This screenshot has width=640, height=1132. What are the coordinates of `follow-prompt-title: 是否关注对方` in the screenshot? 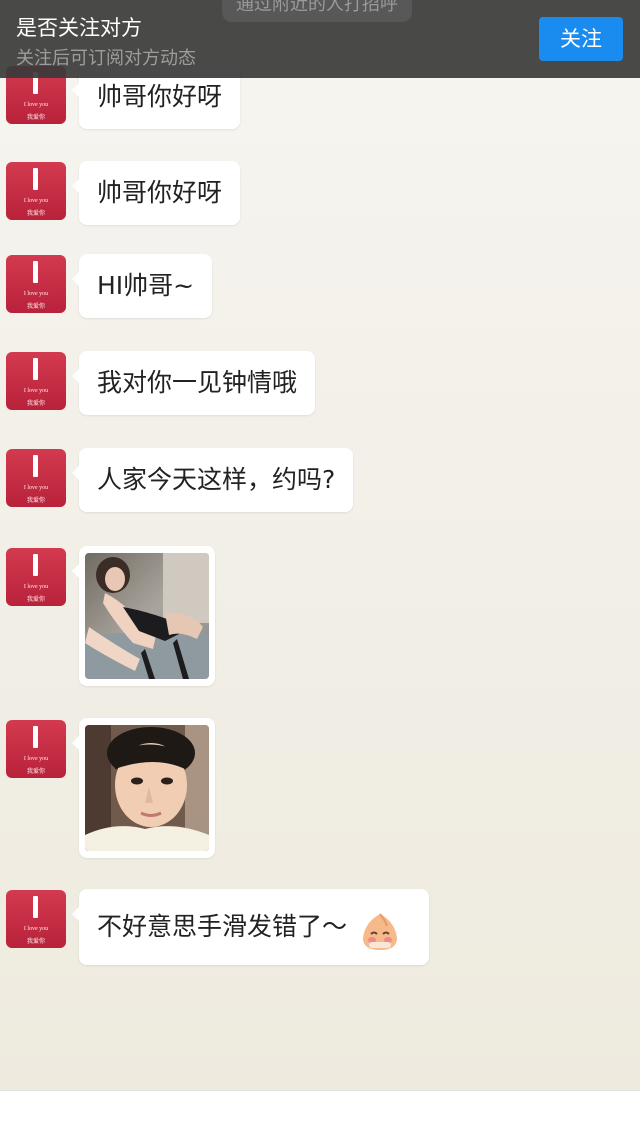 It's located at (79, 28).